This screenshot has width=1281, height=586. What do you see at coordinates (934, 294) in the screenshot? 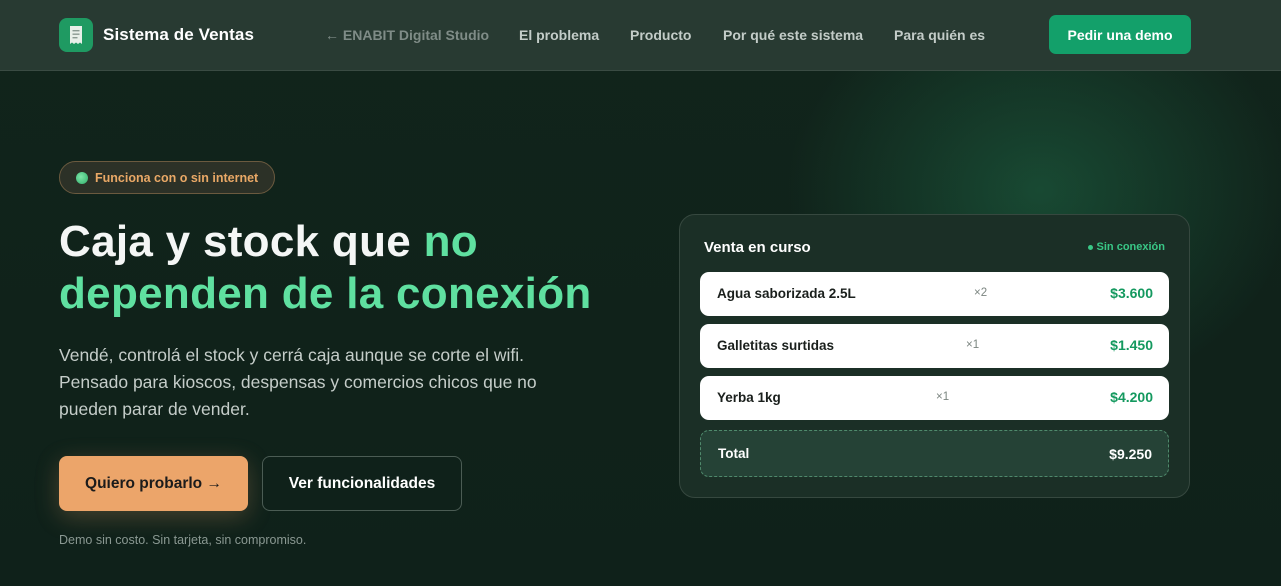
I see `sale-item: Agua saborizada 2.5L ×2 $3.600` at bounding box center [934, 294].